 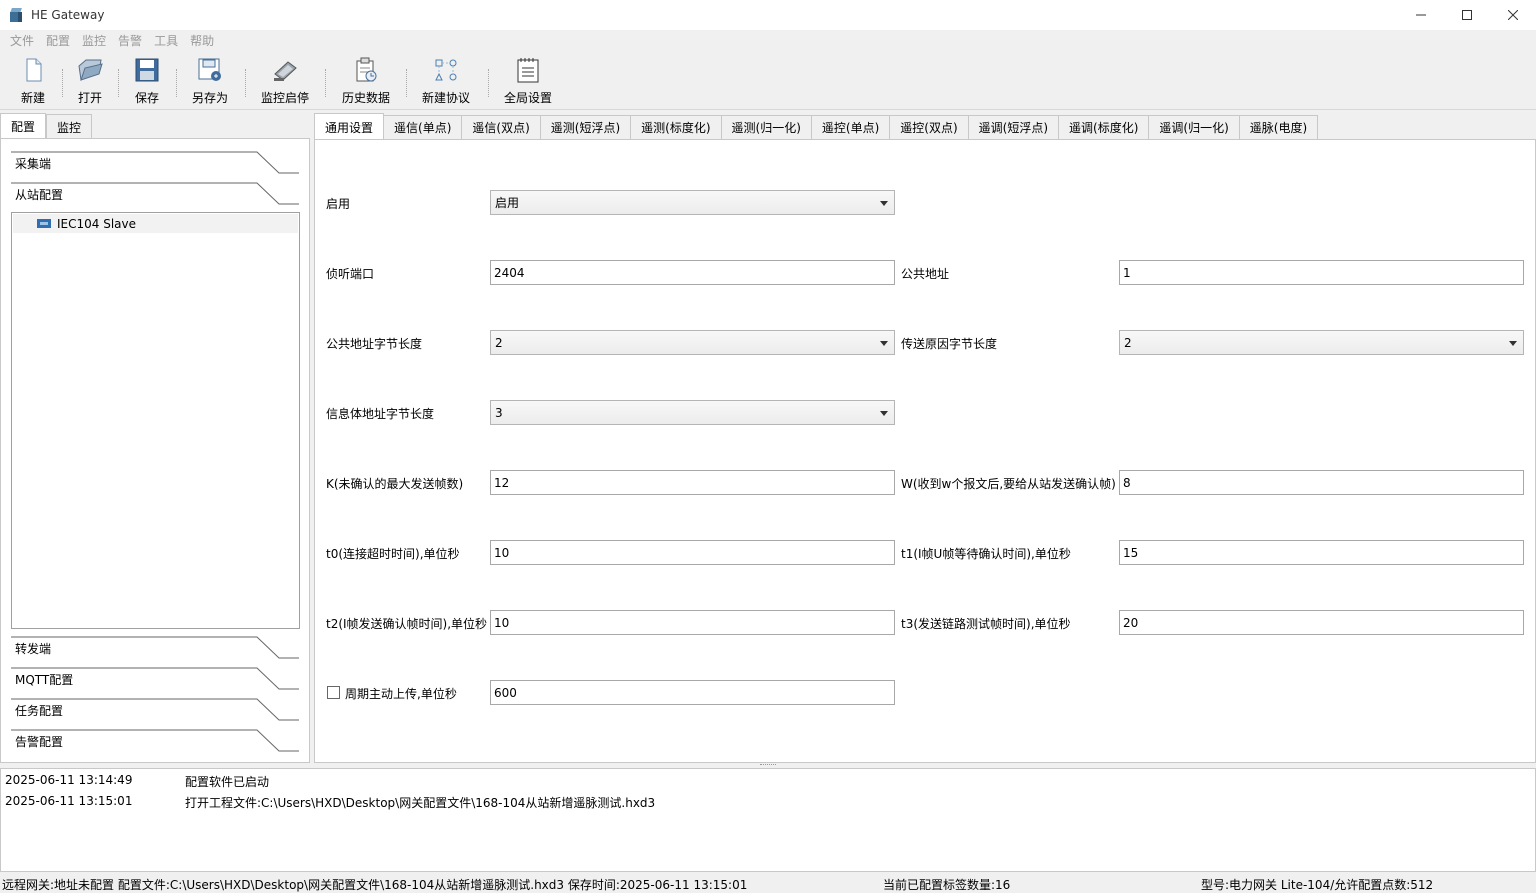 I want to click on open-button: 打开, so click(x=90, y=82).